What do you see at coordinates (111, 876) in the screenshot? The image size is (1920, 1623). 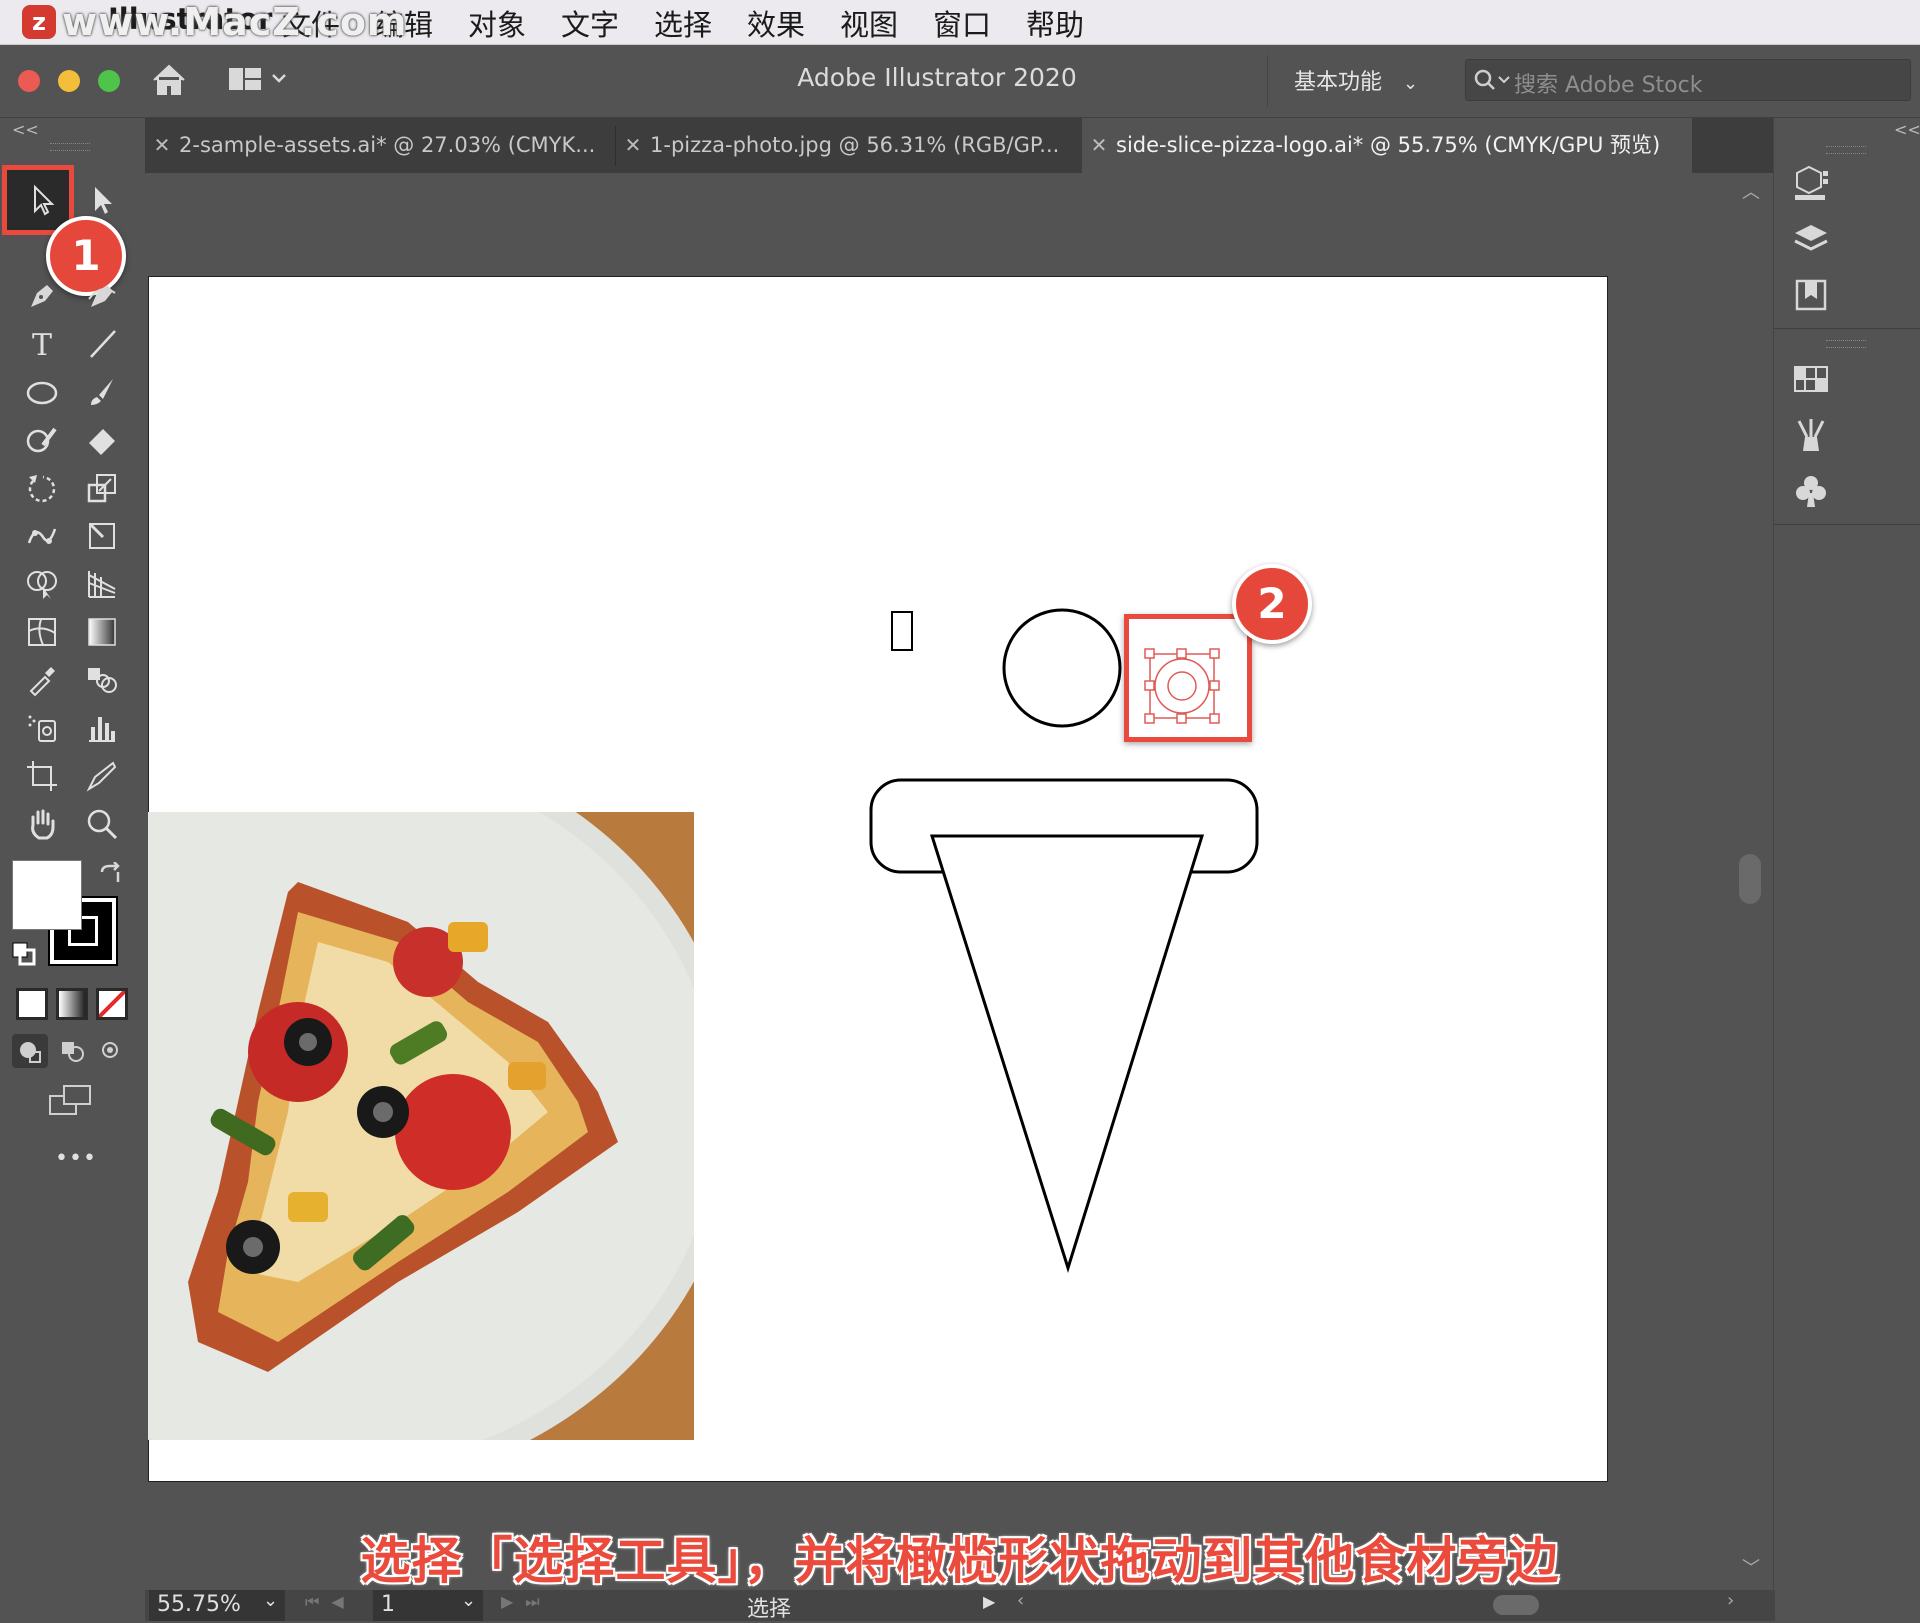 I see `swap-fill-stroke-icon` at bounding box center [111, 876].